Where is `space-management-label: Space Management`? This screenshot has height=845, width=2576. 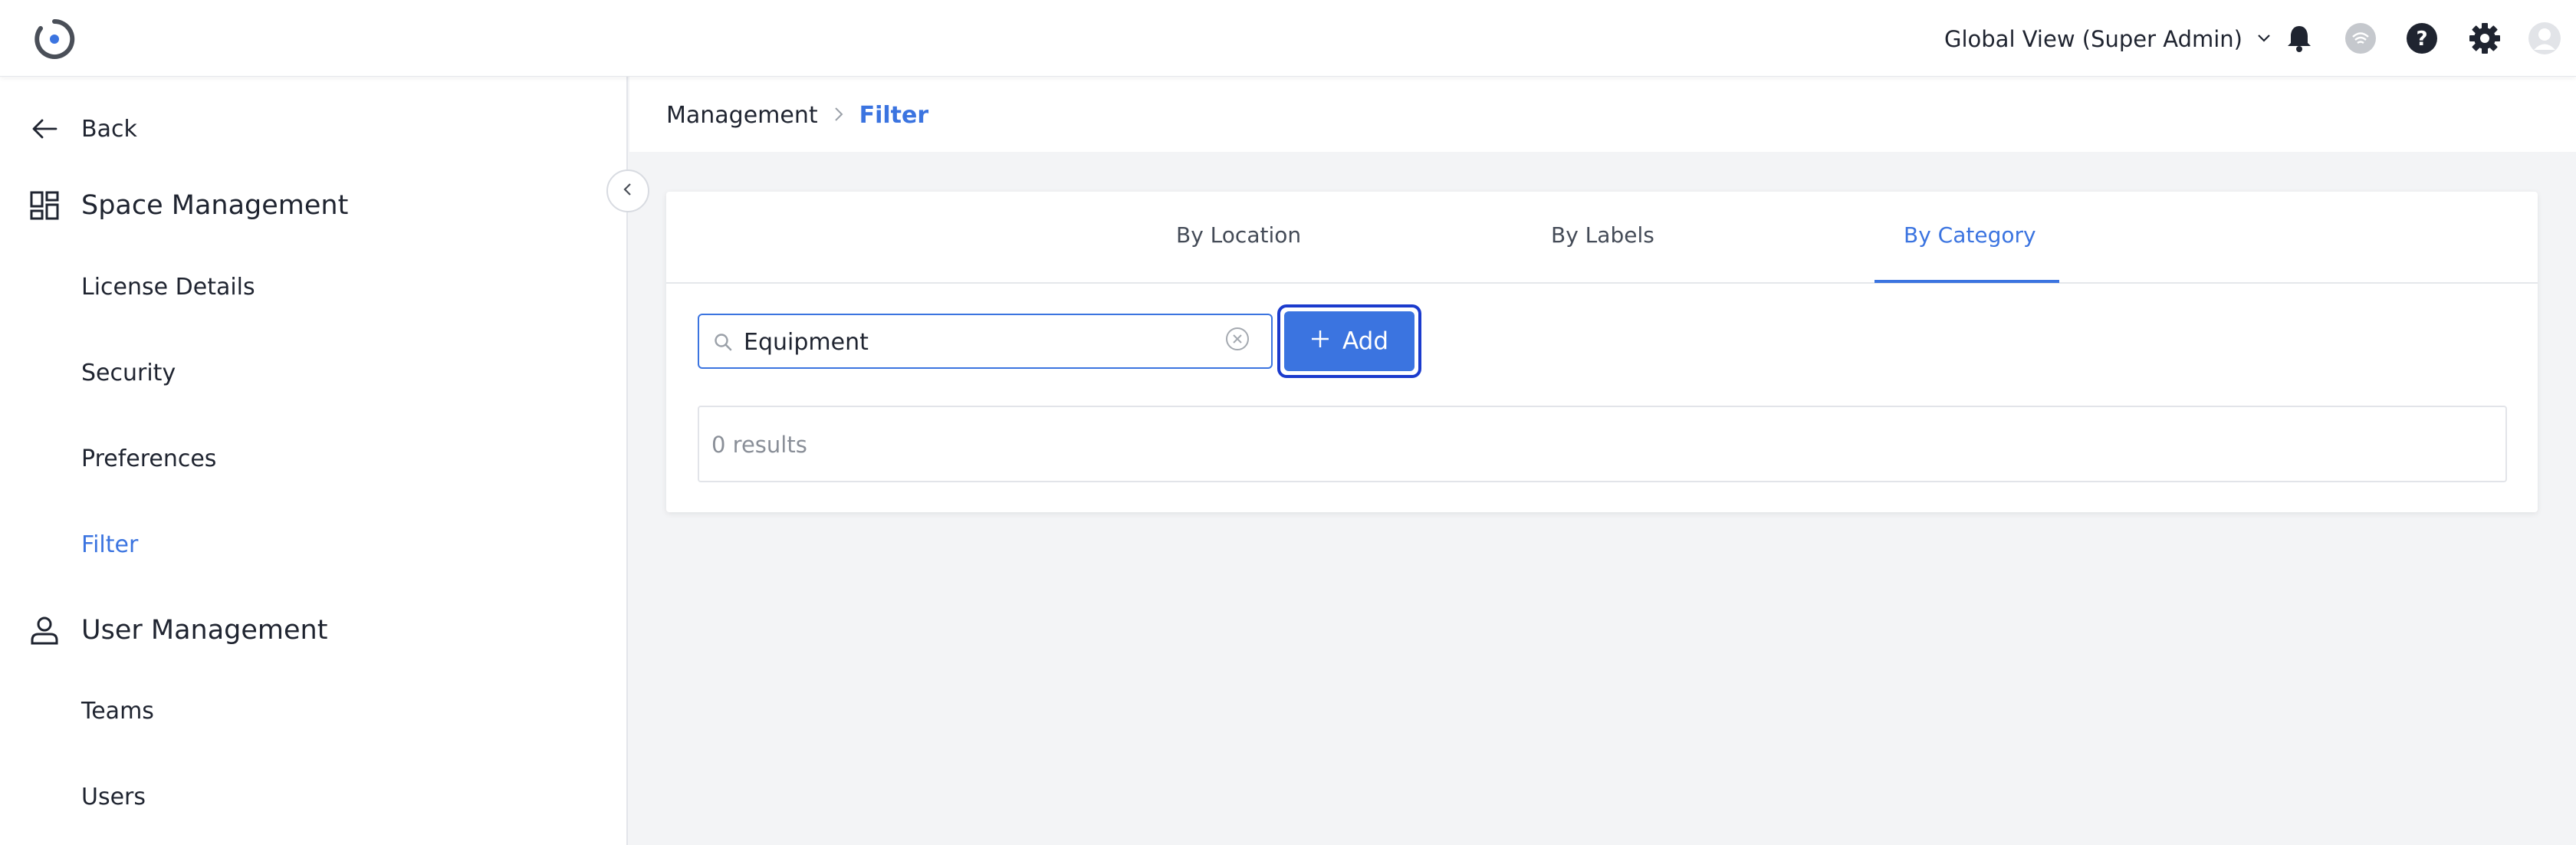 space-management-label: Space Management is located at coordinates (215, 205).